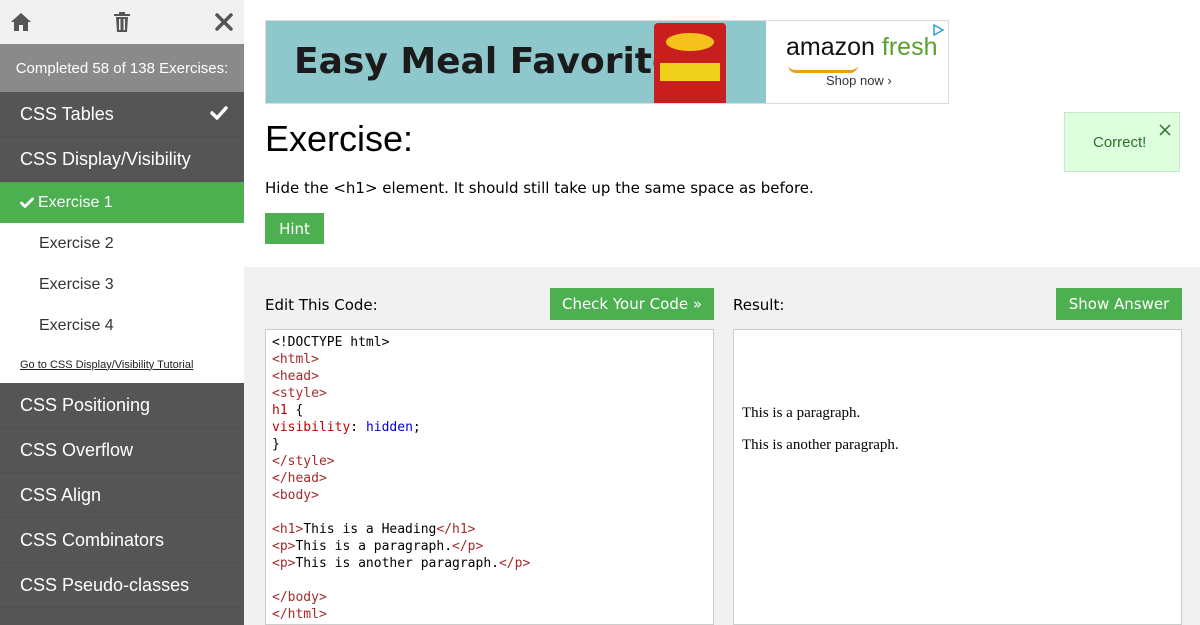  Describe the element at coordinates (77, 449) in the screenshot. I see `sidebar-item-label: CSS Overflow` at that location.